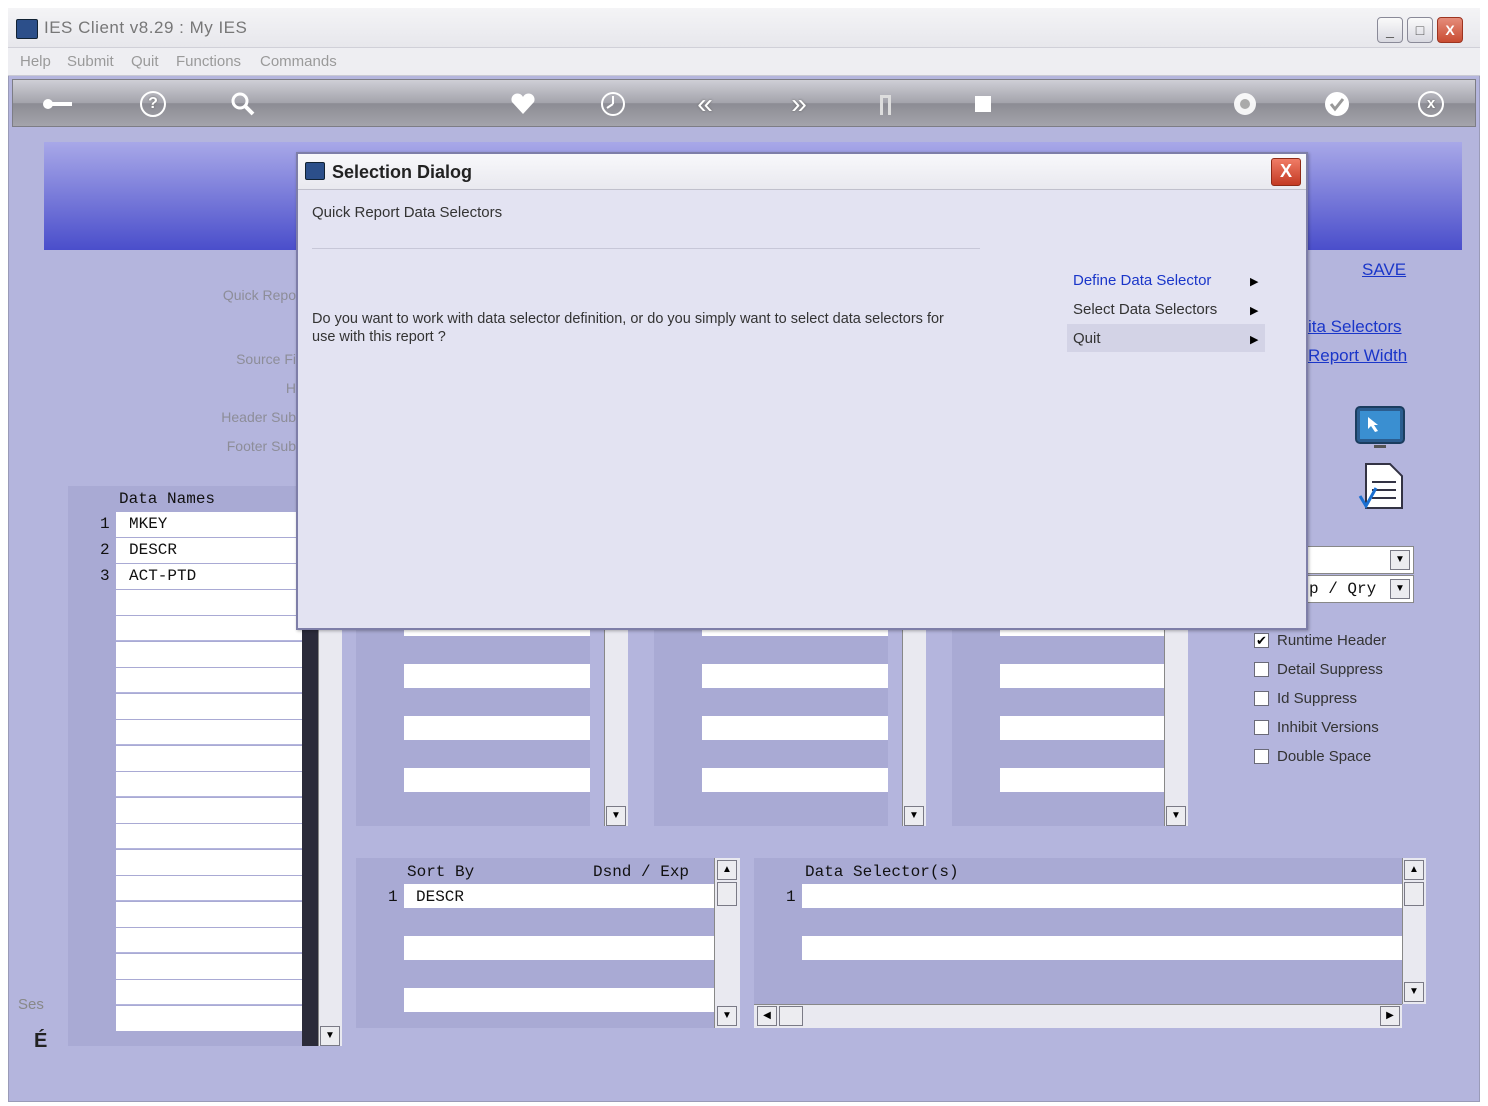  Describe the element at coordinates (1420, 30) in the screenshot. I see `maximize-button: □` at that location.